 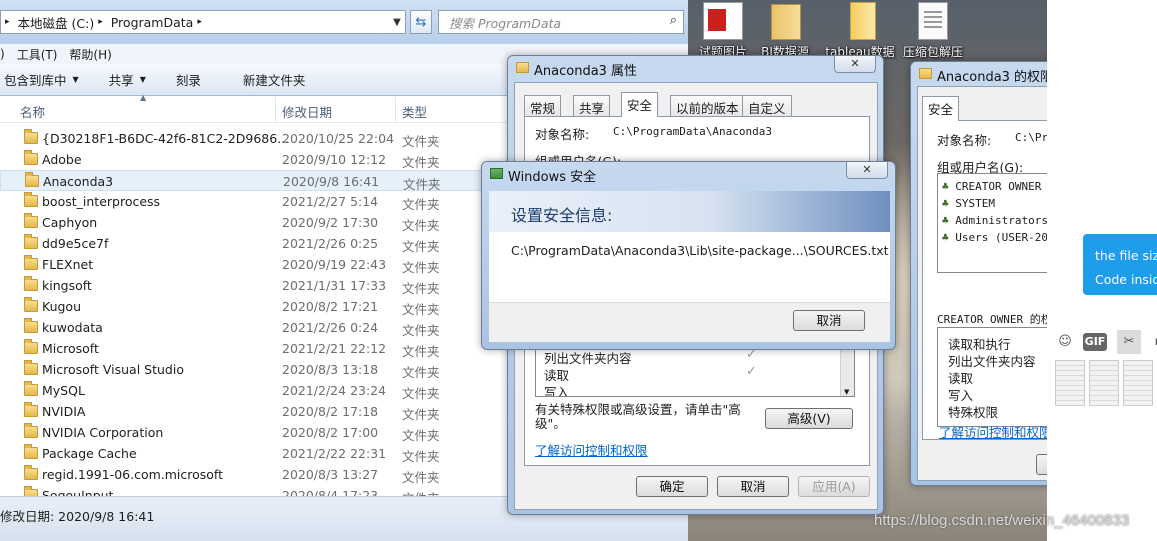 I want to click on apply-button: 应用(A), so click(x=834, y=486).